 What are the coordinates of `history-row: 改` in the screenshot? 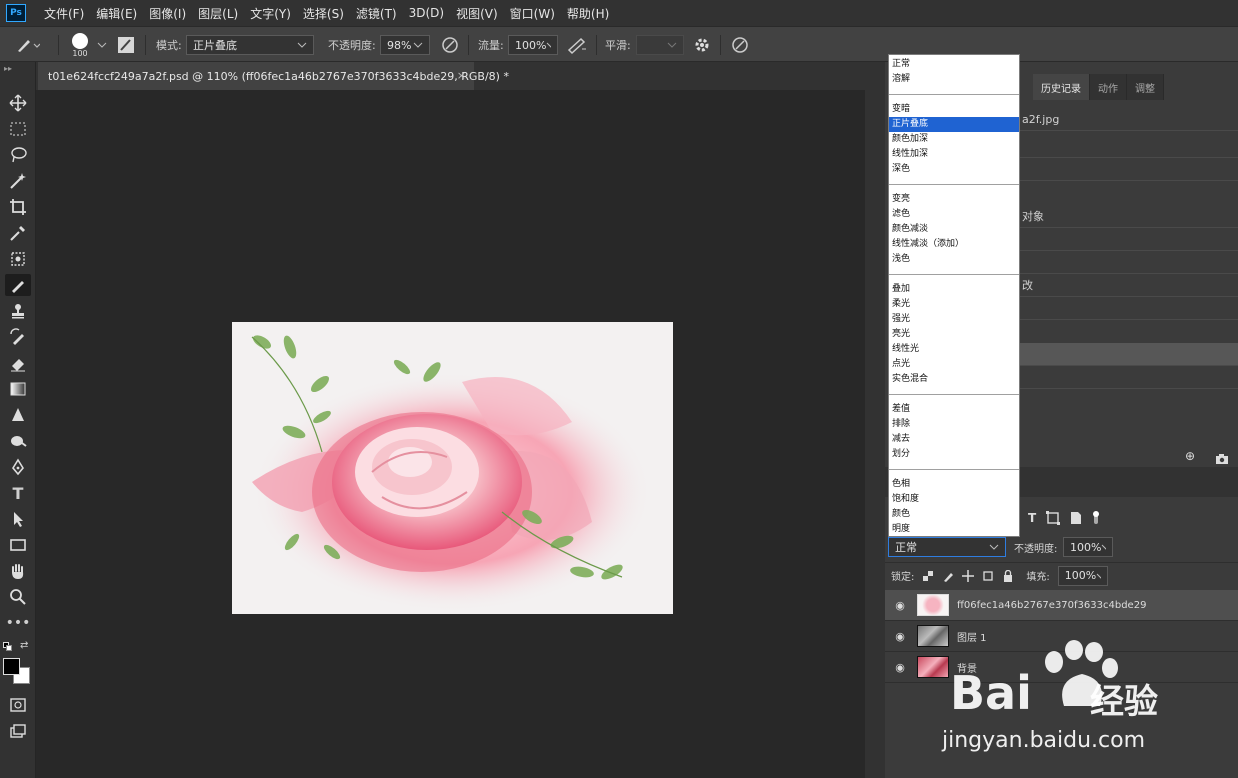 It's located at (1129, 285).